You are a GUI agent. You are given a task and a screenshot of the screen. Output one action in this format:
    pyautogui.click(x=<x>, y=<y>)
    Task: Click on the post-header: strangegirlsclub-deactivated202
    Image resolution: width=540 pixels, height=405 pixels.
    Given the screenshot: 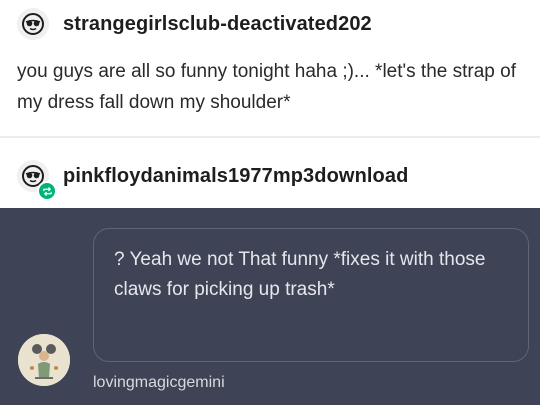 What is the action you would take?
    pyautogui.click(x=194, y=24)
    